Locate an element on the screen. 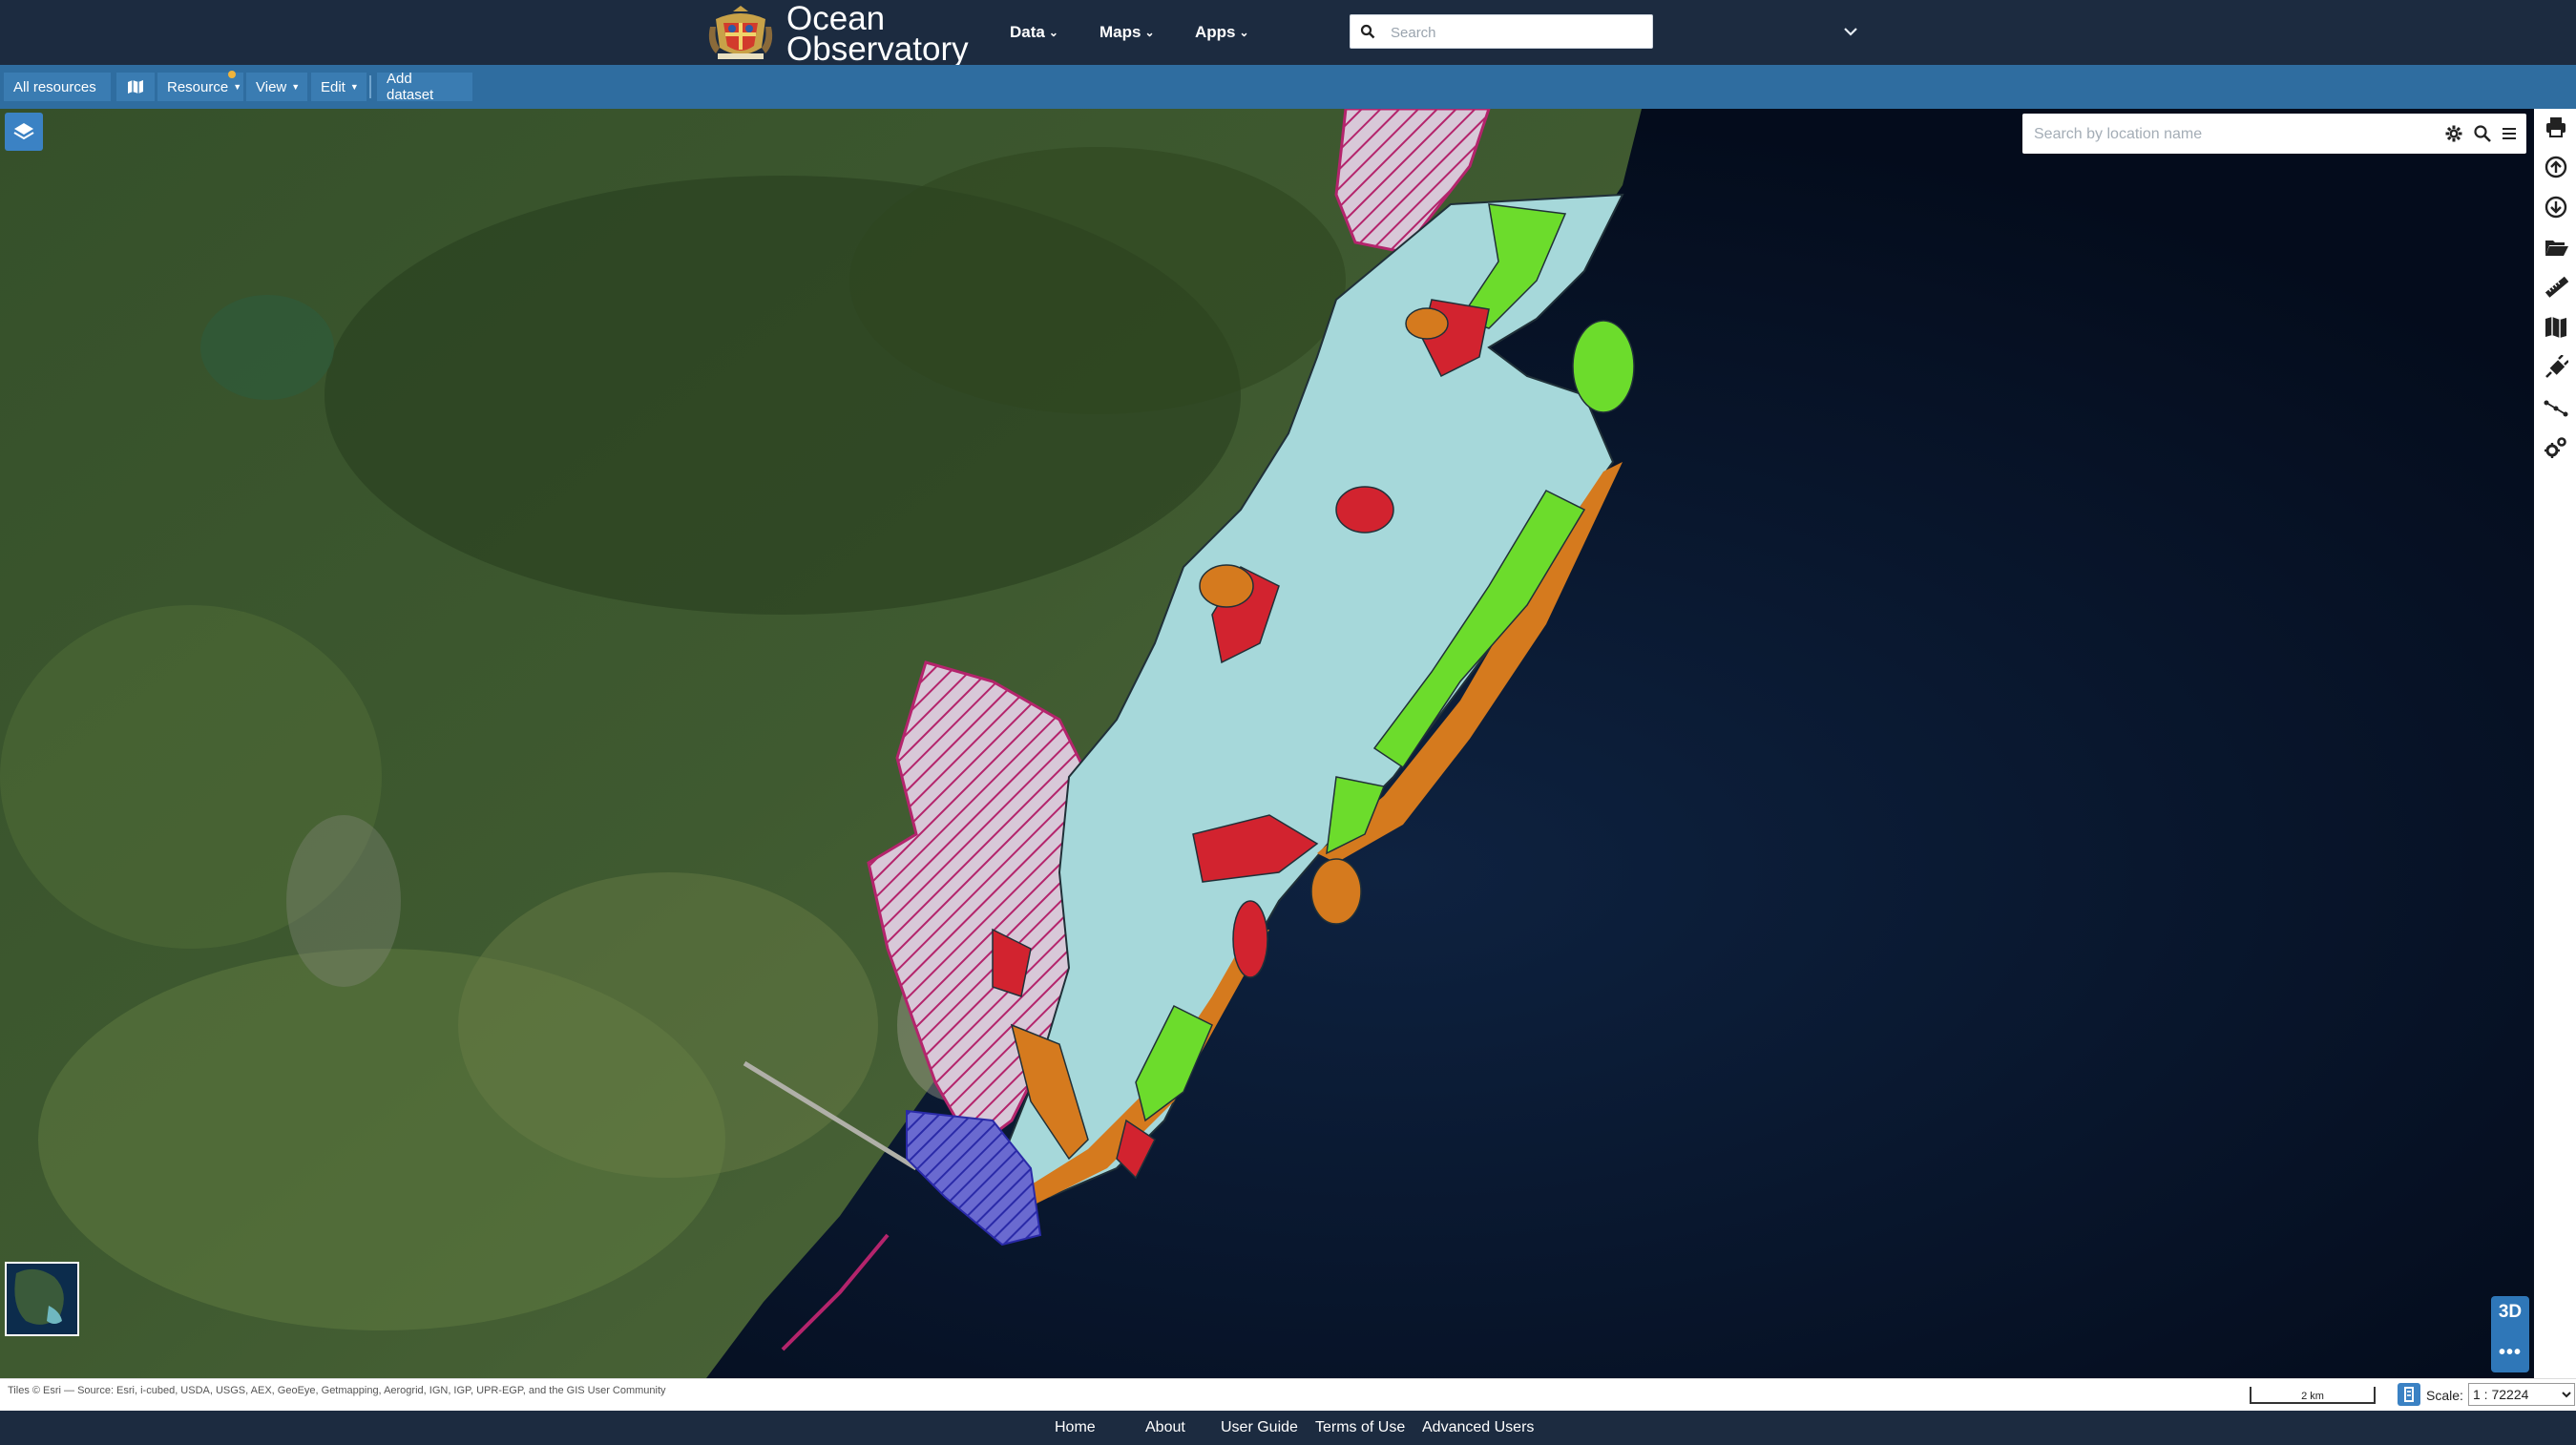 This screenshot has width=2576, height=1445. islet-seagrass is located at coordinates (1603, 367).